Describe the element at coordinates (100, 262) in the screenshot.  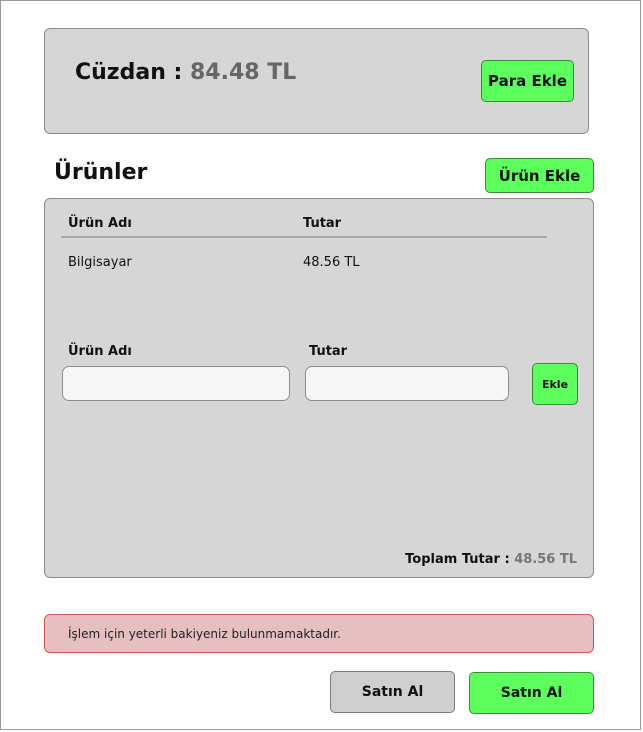
I see `row-product-name: Bilgisayar` at that location.